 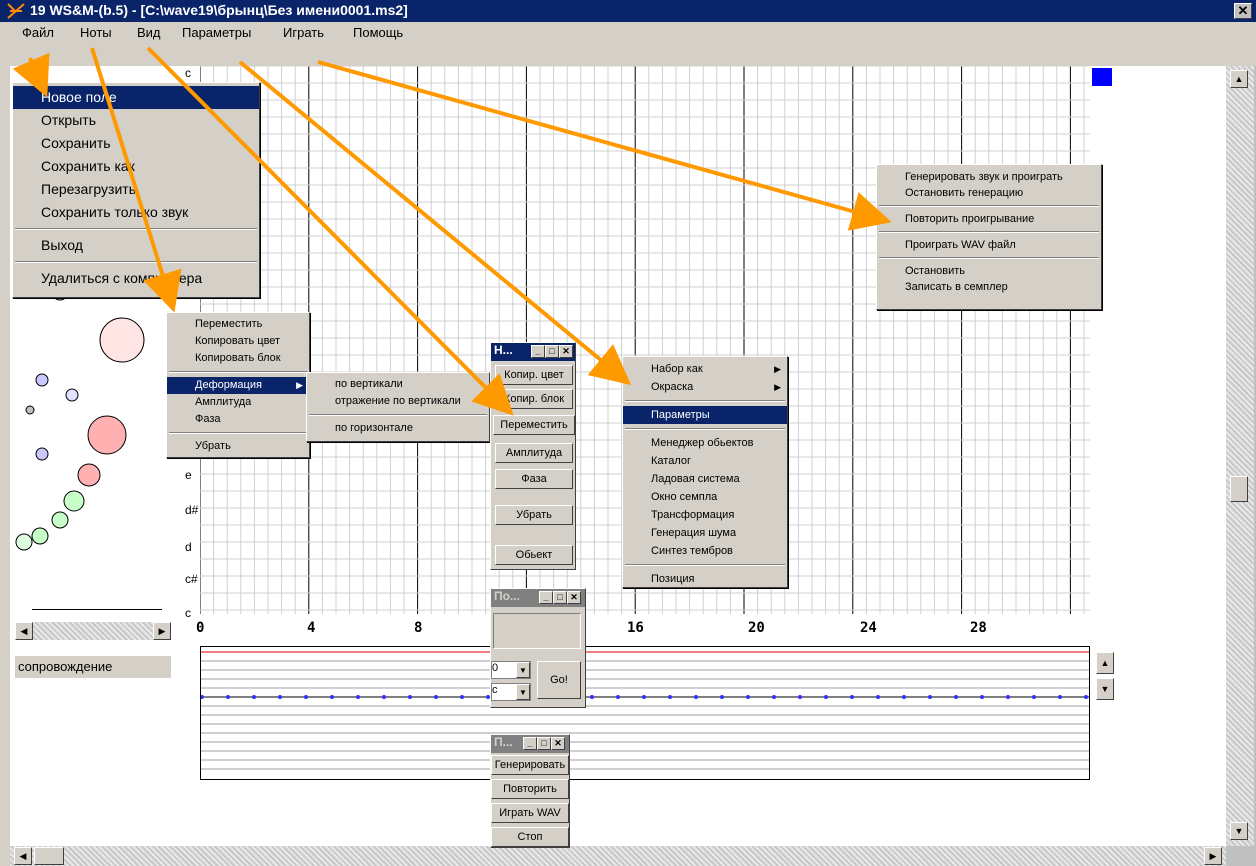 I want to click on menu-item-new: Новое поле, so click(x=136, y=97).